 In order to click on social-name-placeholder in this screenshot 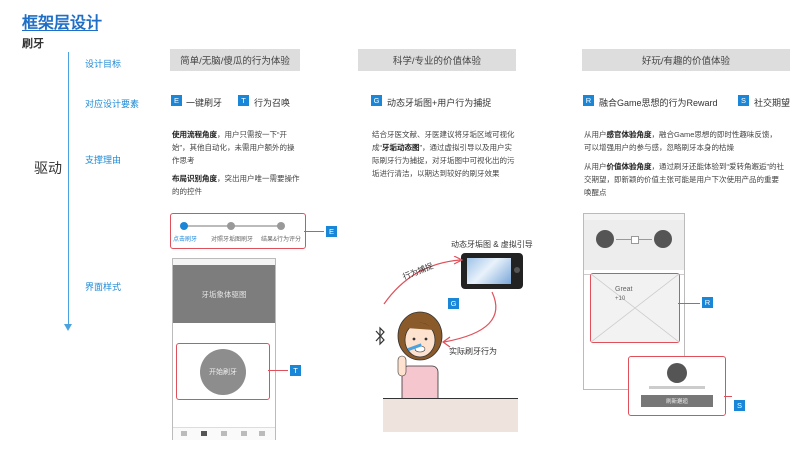, I will do `click(677, 387)`.